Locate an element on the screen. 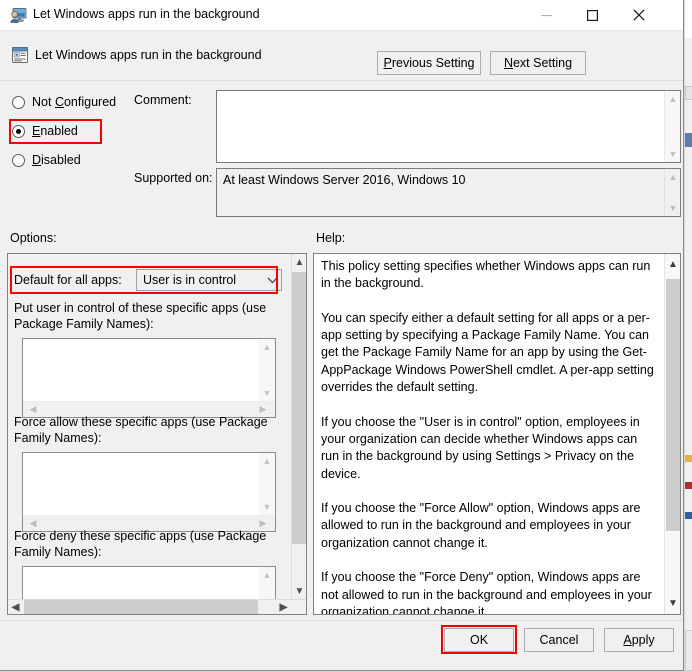  maximize-button is located at coordinates (592, 15).